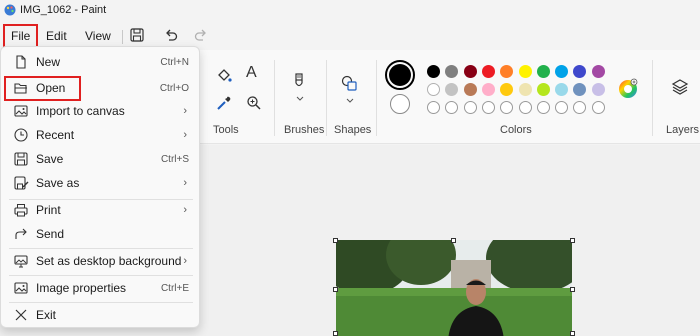 This screenshot has width=700, height=336. Describe the element at coordinates (63, 10) in the screenshot. I see `window-title: IMG_1062 - Paint` at that location.